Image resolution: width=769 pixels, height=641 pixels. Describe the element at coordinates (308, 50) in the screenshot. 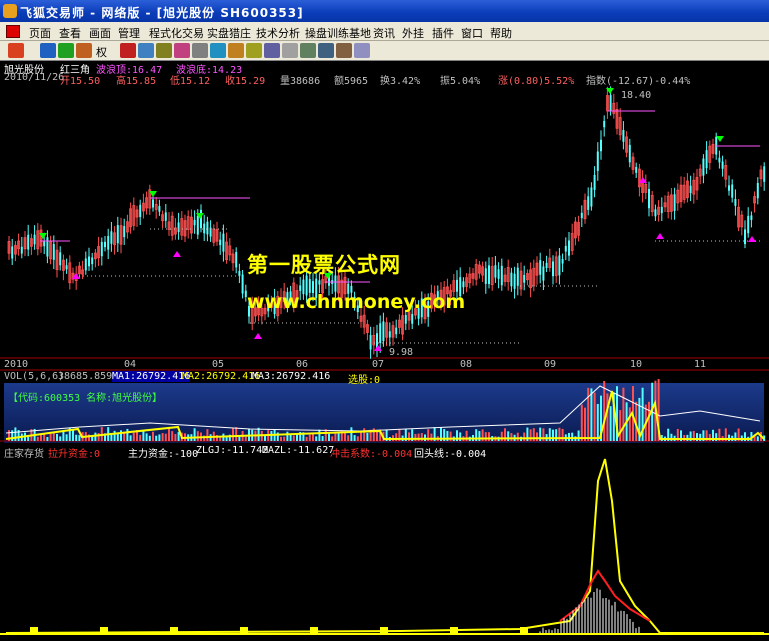

I see `window-icon` at that location.